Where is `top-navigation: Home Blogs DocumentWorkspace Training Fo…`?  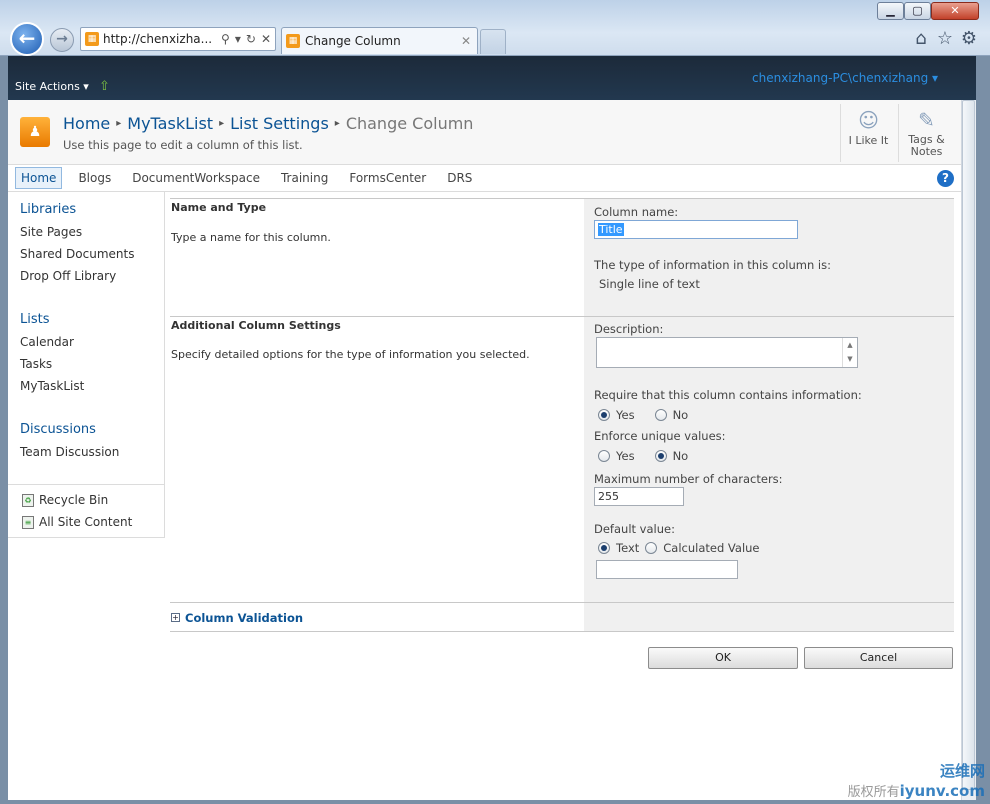
top-navigation: Home Blogs DocumentWorkspace Training Fo… is located at coordinates (484, 178).